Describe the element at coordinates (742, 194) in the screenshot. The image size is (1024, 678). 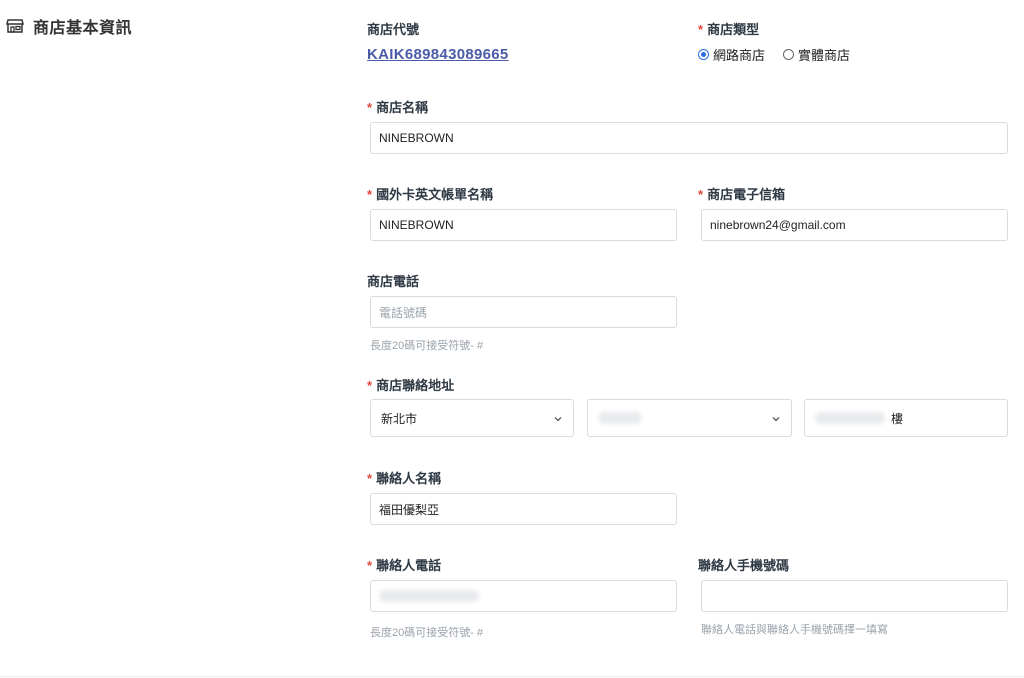
I see `store-email-label: * 商店電子信箱` at that location.